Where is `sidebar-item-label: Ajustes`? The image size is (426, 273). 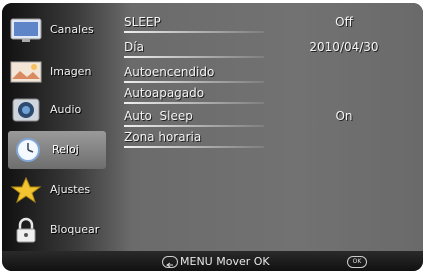 sidebar-item-label: Ajustes is located at coordinates (70, 189).